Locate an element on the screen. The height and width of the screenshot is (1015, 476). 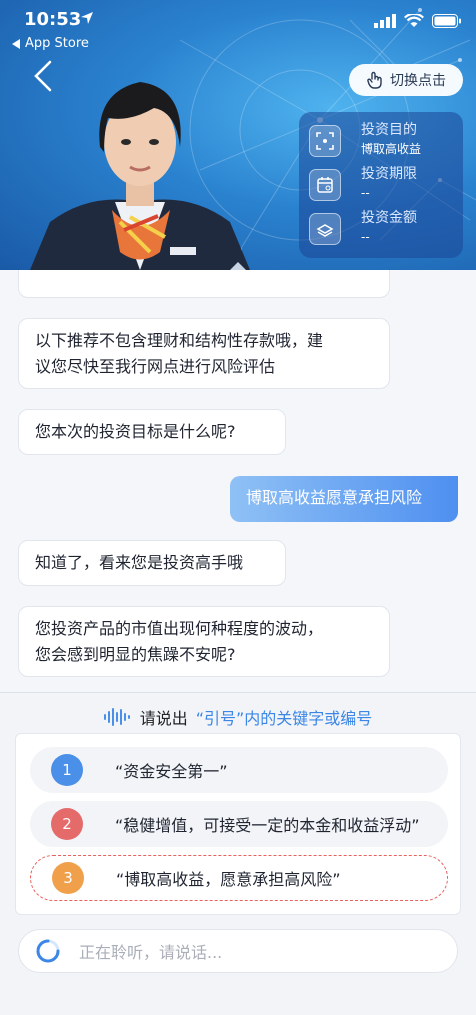
calendar-icon is located at coordinates (325, 185).